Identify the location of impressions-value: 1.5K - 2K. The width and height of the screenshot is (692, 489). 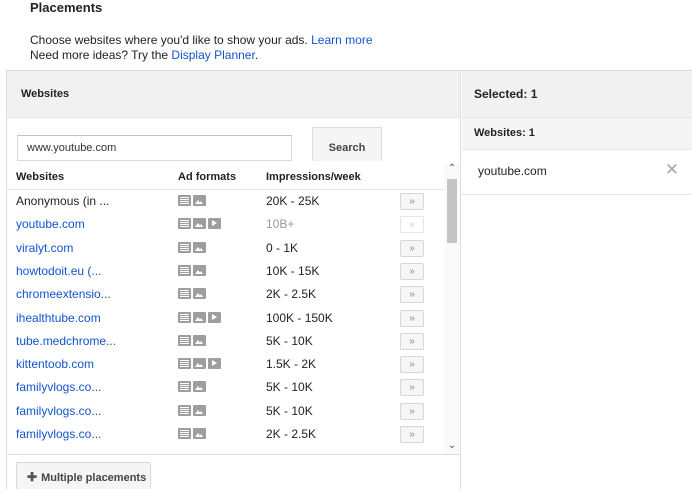
(291, 364).